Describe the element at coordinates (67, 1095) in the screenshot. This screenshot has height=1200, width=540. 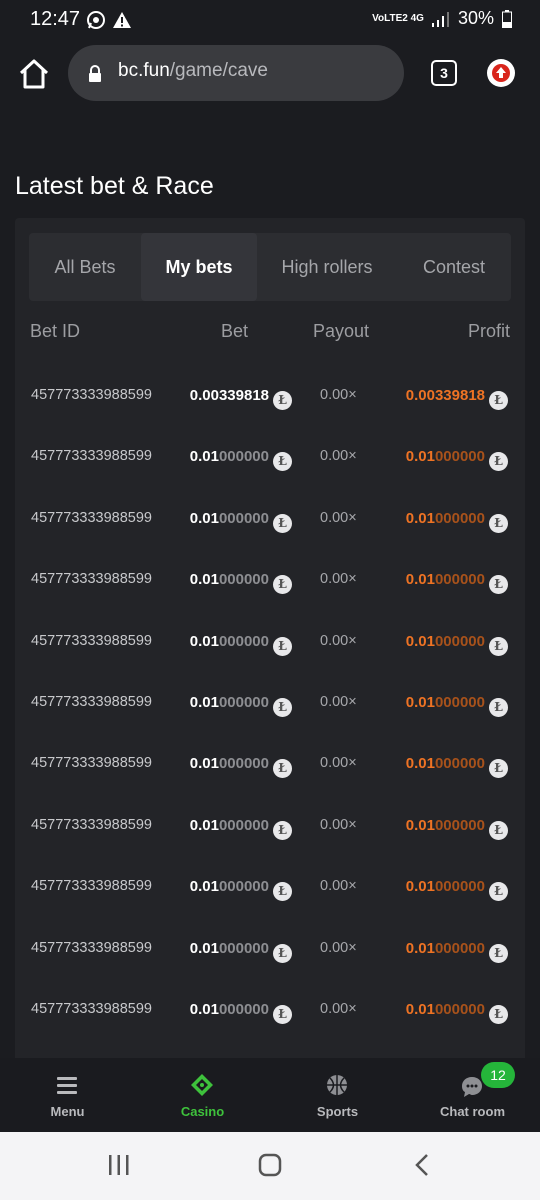
I see `nav-menu: Menu` at that location.